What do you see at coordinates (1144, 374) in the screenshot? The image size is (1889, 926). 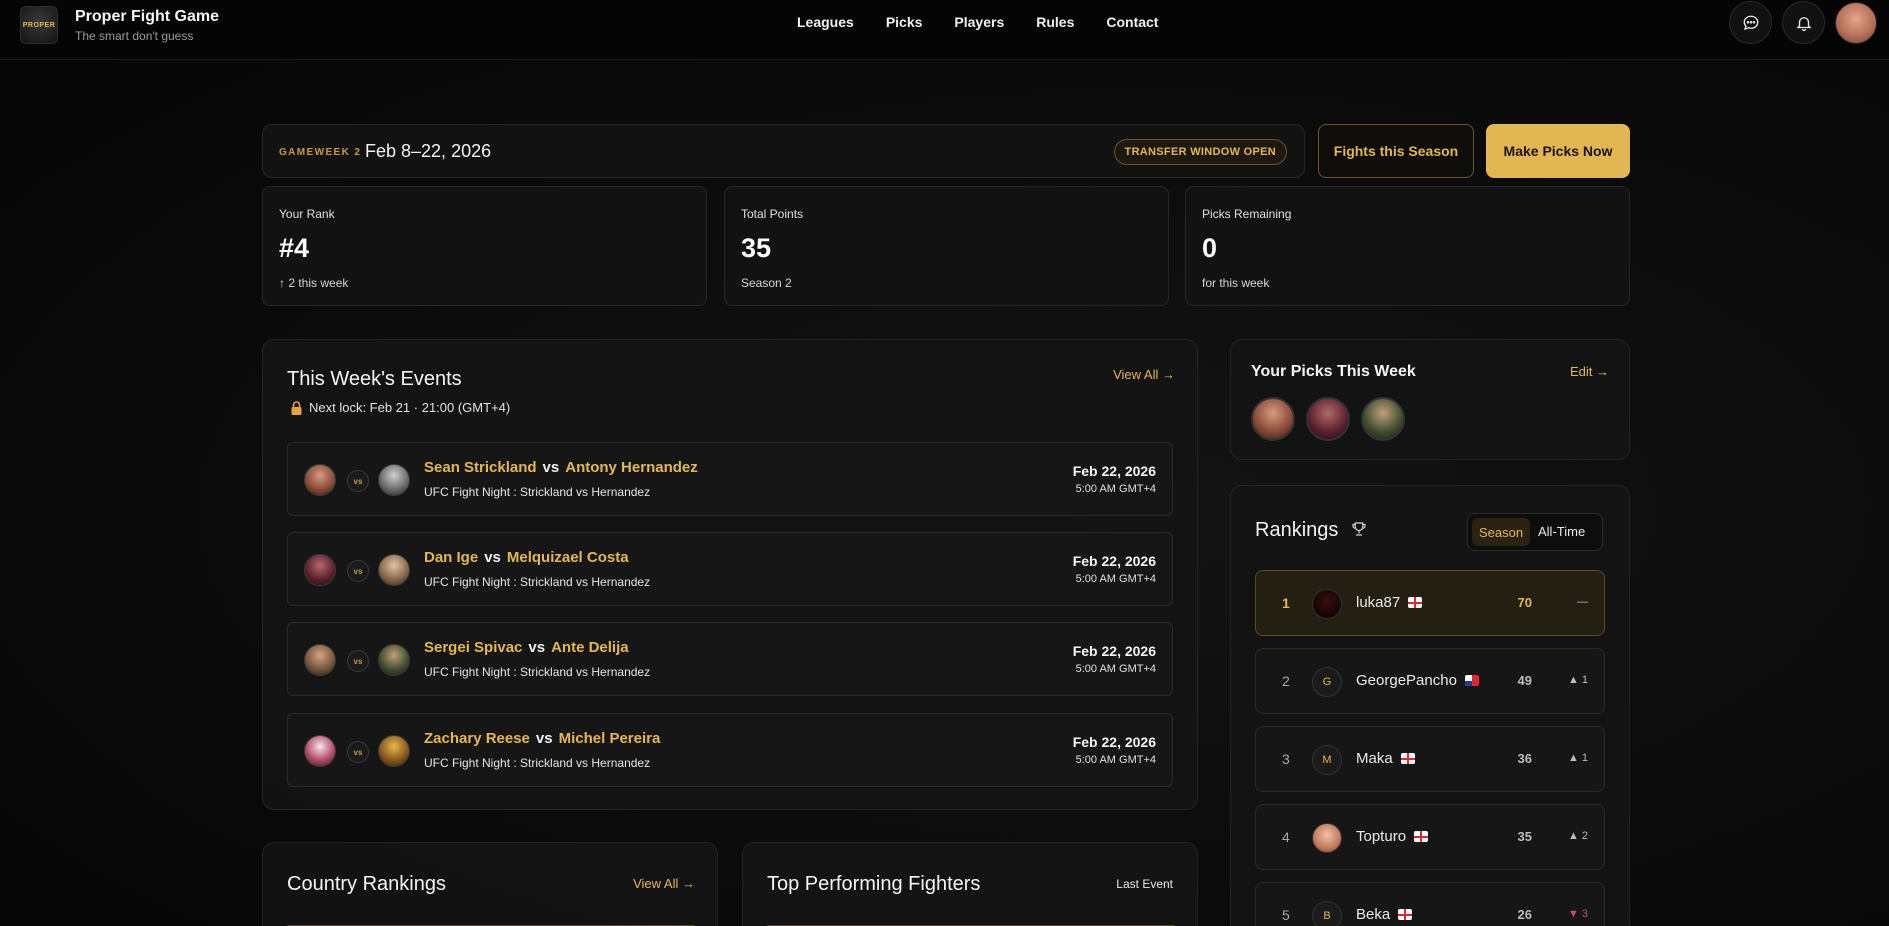 I see `events-view-all-link: View All →` at bounding box center [1144, 374].